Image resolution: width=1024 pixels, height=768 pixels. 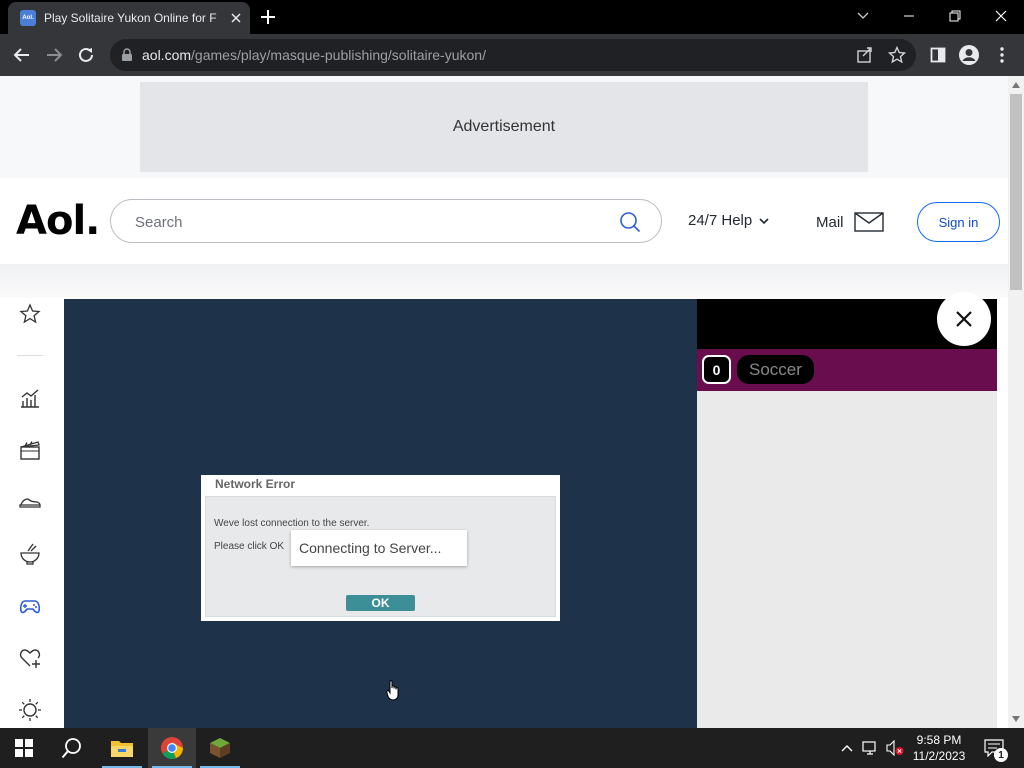 What do you see at coordinates (292, 523) in the screenshot?
I see `dialog-message-line1: Weve lost connection to the server.` at bounding box center [292, 523].